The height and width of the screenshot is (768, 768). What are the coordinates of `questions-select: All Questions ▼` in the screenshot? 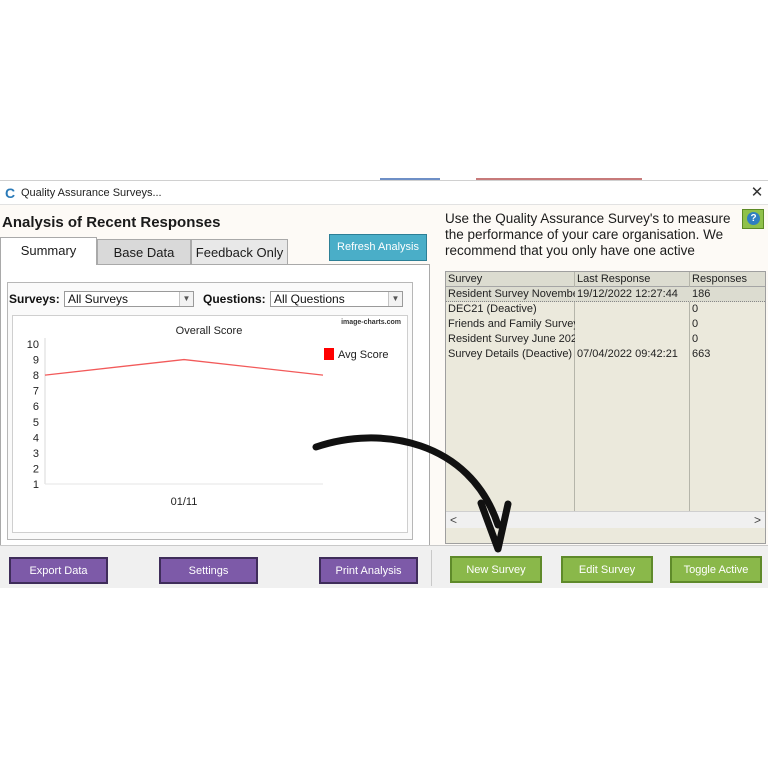 It's located at (336, 299).